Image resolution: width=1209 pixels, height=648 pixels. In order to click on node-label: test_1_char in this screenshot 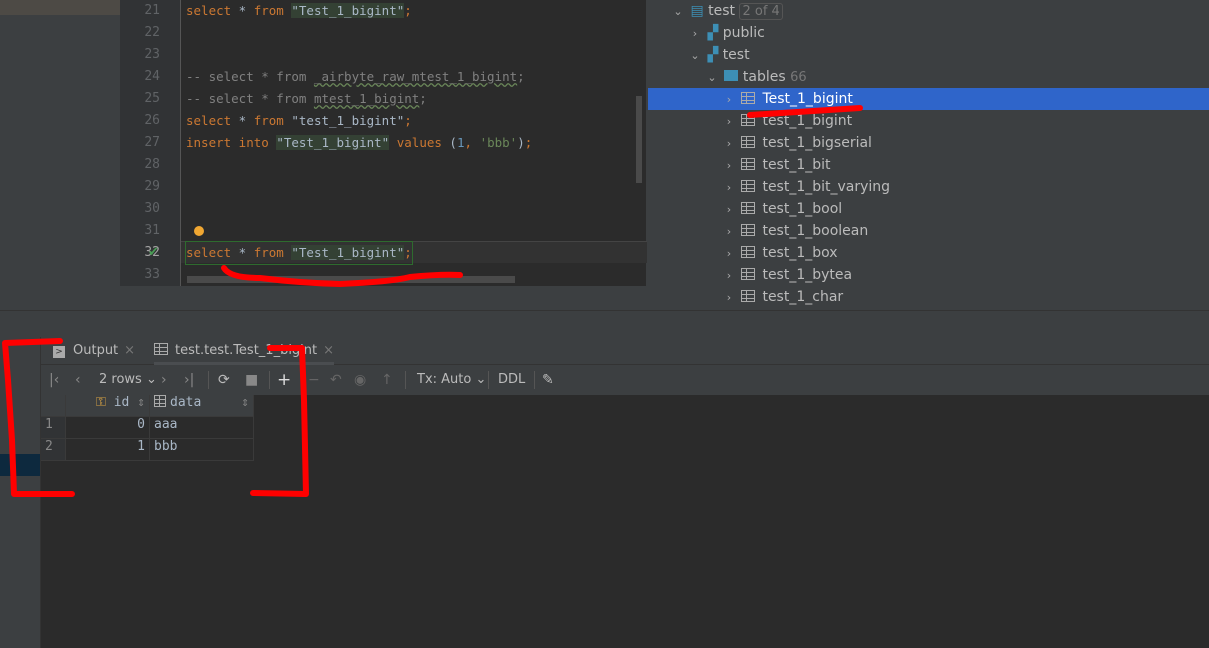, I will do `click(803, 297)`.